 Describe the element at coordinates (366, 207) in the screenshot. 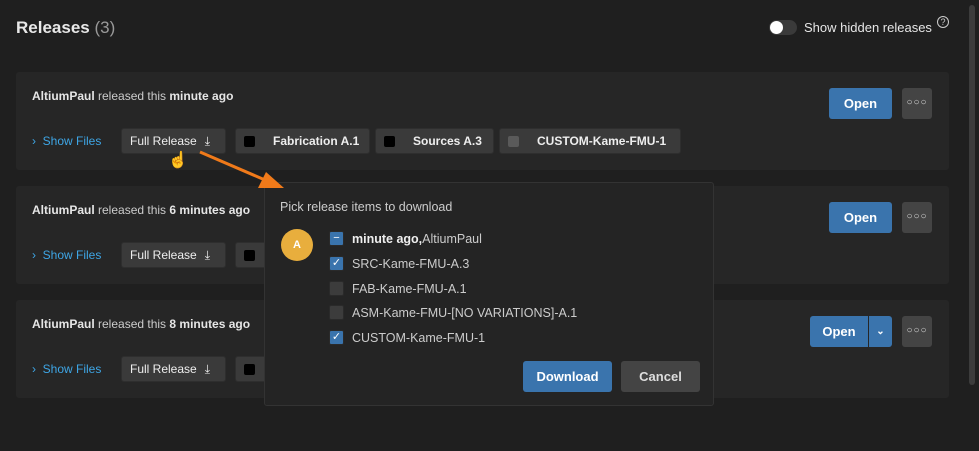

I see `popup-title: Pick release items to download` at that location.